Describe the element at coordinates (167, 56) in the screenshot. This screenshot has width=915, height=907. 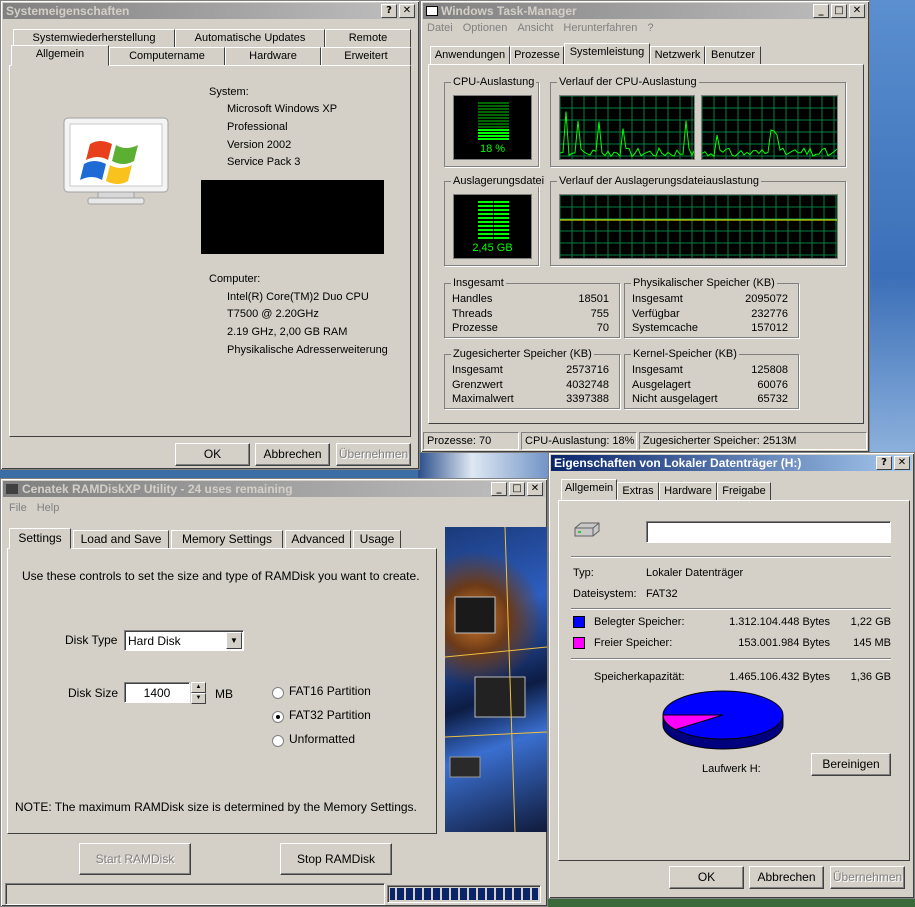
I see `tab-computername: Computername` at that location.